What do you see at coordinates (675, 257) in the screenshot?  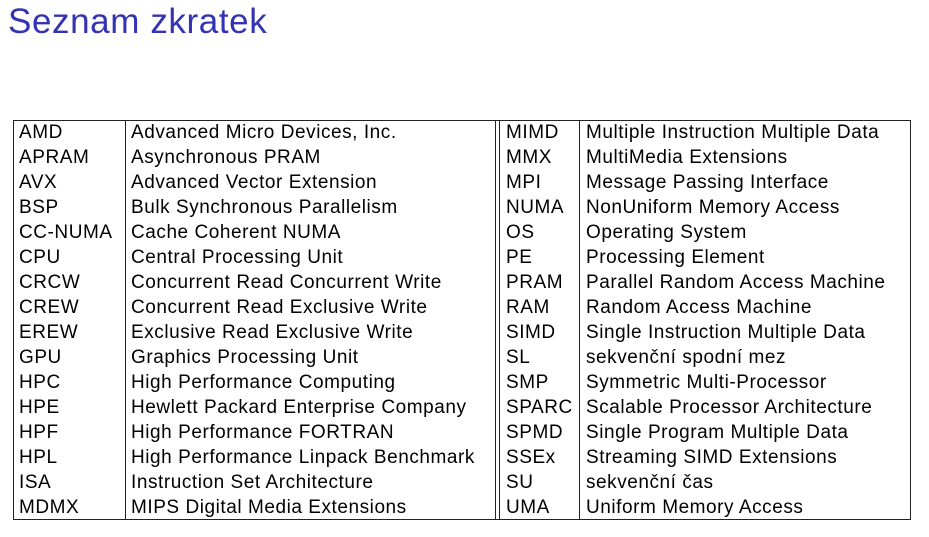 I see `definition: Processing Element` at bounding box center [675, 257].